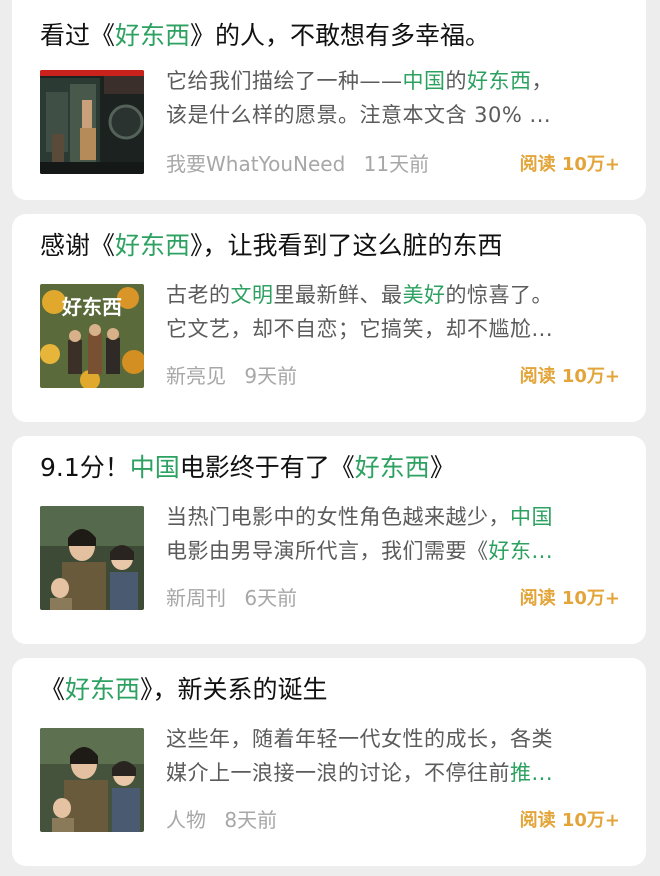  I want to click on poster-title: 好东西, so click(91, 307).